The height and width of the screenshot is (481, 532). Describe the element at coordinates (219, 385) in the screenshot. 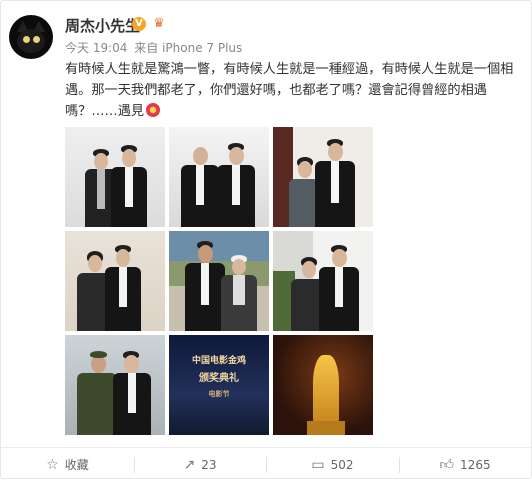

I see `photo-8: 中国电影金鸡 颁奖典礼 电影节` at that location.